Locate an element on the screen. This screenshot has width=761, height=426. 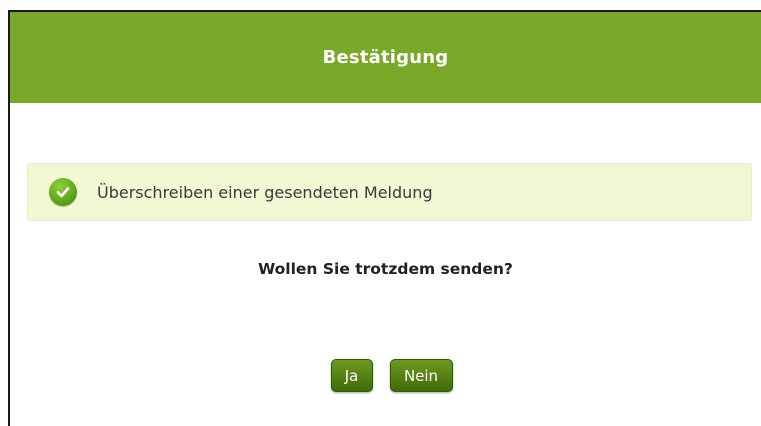
yes-button: Ja is located at coordinates (351, 375).